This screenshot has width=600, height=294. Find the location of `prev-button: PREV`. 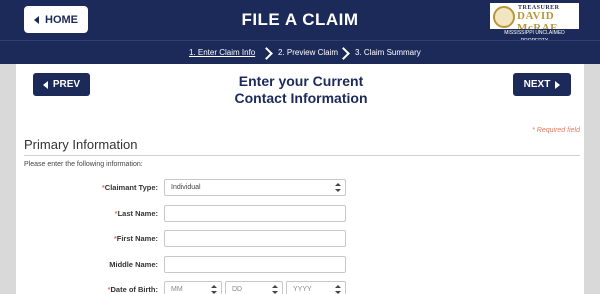

prev-button: PREV is located at coordinates (61, 84).